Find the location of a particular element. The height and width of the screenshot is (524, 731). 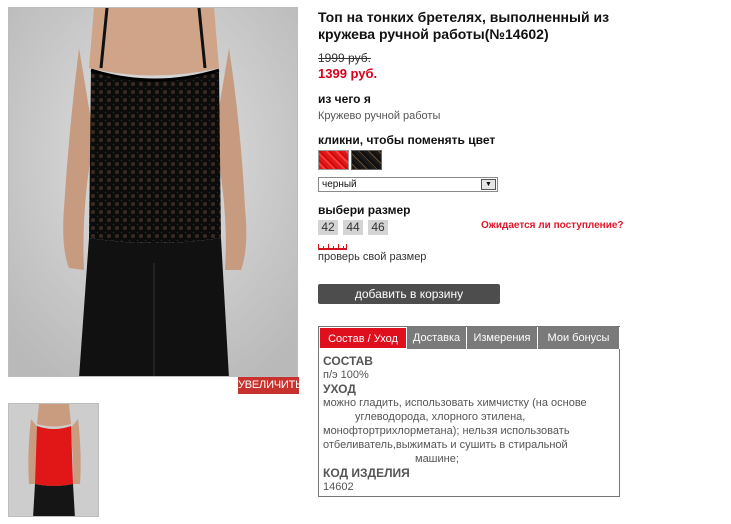

ruler-icon is located at coordinates (332, 247).